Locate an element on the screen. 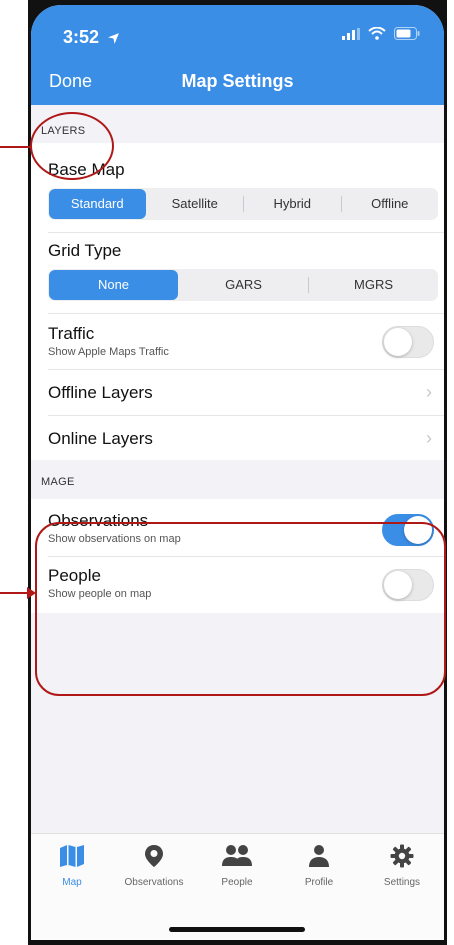  tab-map: Map is located at coordinates (72, 866).